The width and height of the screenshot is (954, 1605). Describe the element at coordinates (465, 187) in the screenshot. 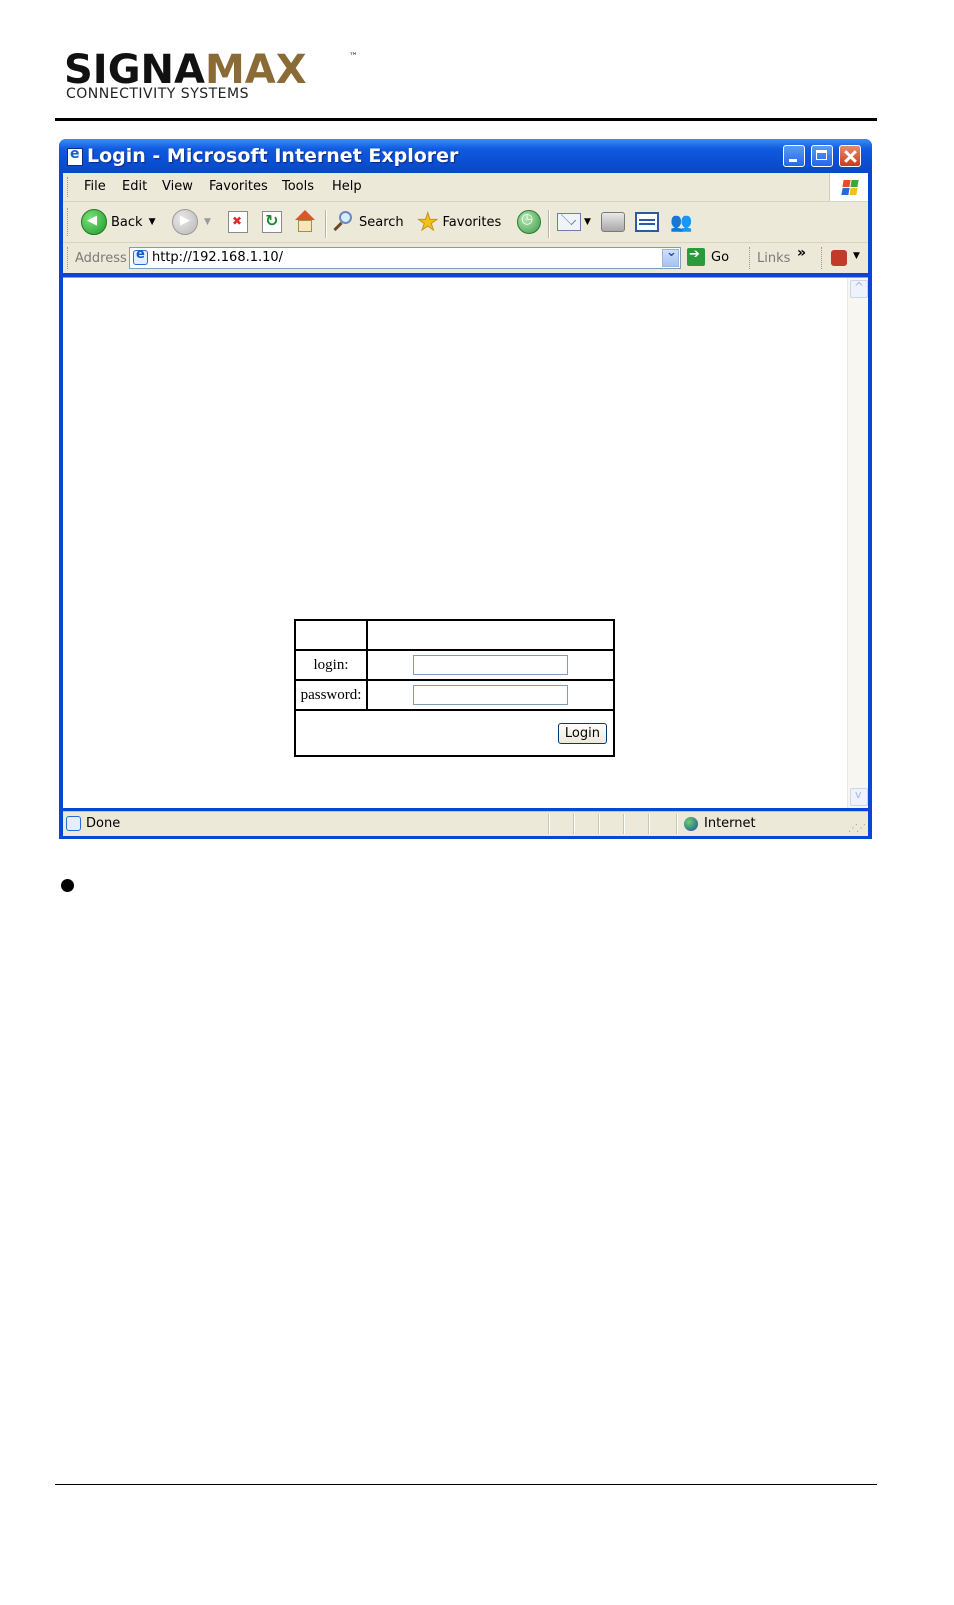

I see `menu-bar: File Edit View Favorites Tools Help` at that location.